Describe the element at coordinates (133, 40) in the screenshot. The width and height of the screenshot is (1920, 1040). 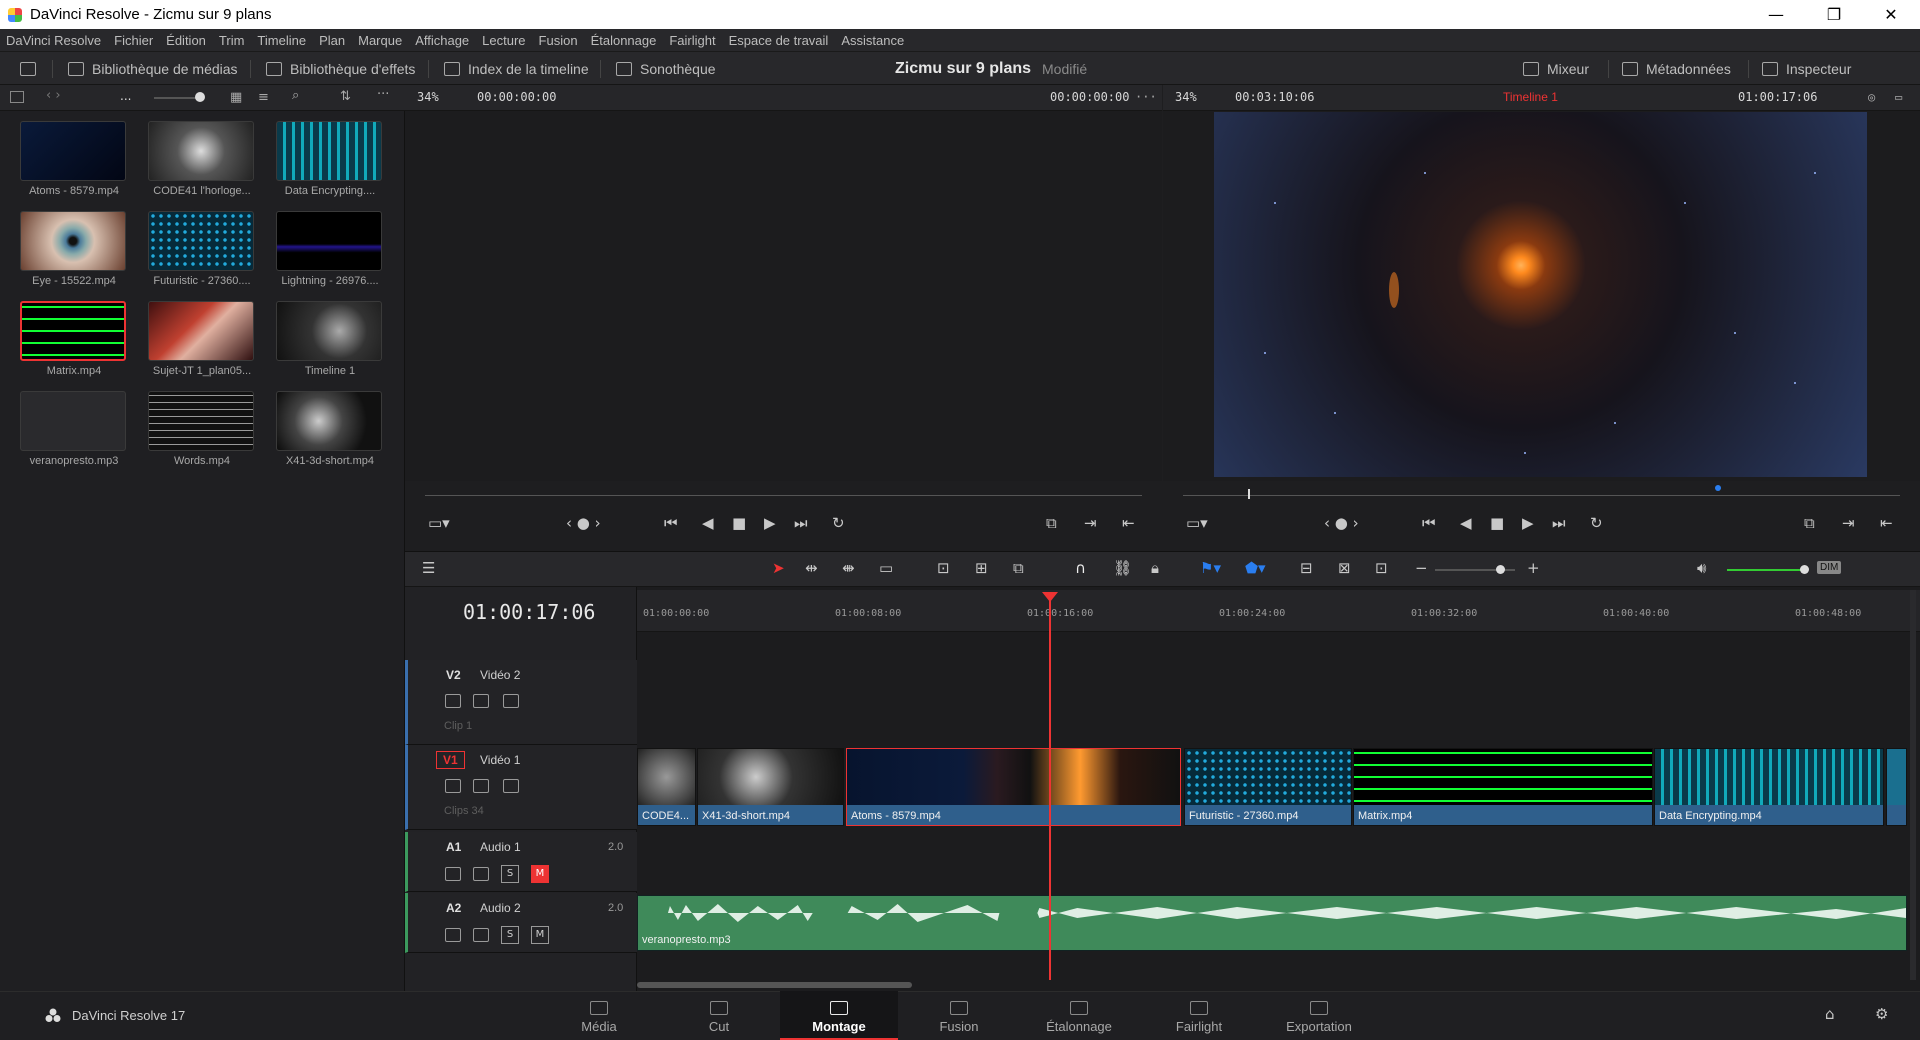
I see `menu-fichier: Fichier` at that location.